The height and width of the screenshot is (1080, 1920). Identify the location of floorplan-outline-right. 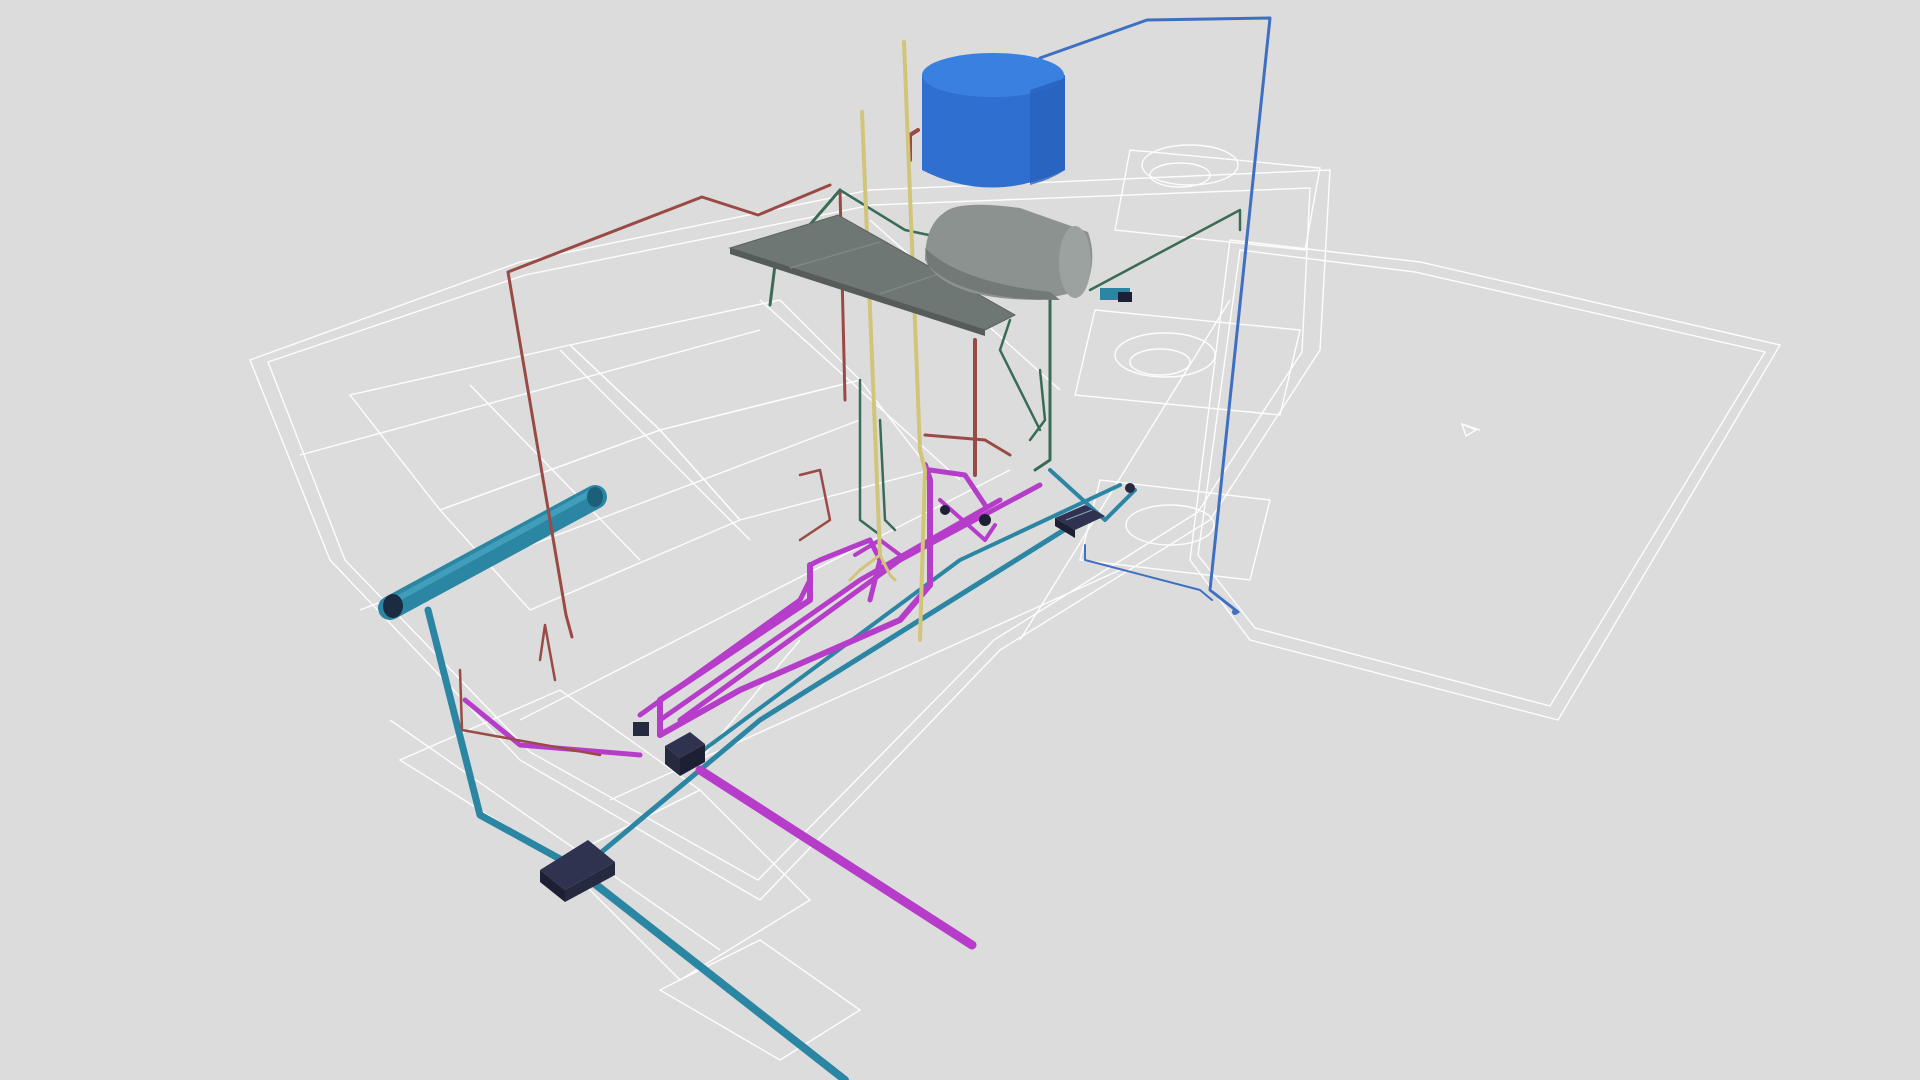
(1485, 480).